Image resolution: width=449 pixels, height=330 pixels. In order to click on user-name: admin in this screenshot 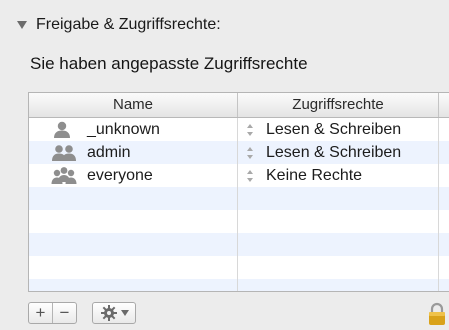, I will do `click(109, 152)`.